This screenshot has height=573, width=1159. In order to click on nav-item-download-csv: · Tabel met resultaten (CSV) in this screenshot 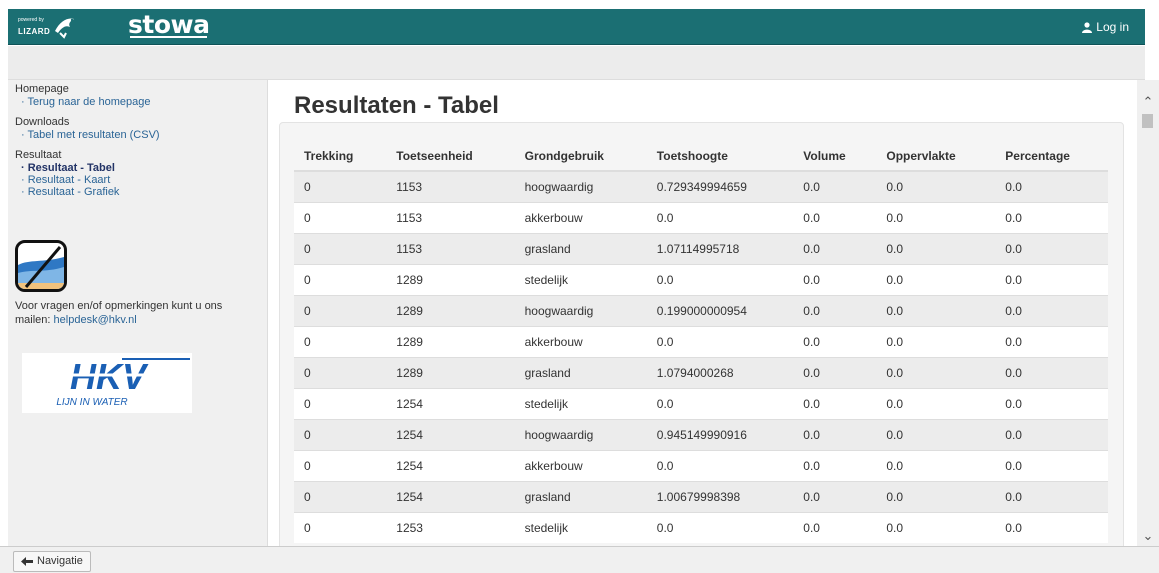, I will do `click(141, 135)`.